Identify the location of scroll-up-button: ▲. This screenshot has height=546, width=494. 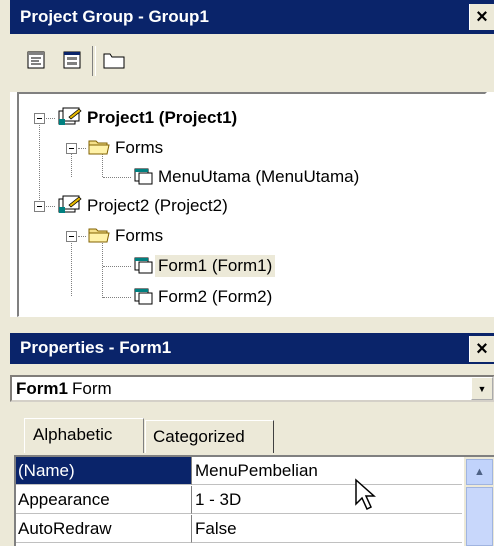
(479, 472).